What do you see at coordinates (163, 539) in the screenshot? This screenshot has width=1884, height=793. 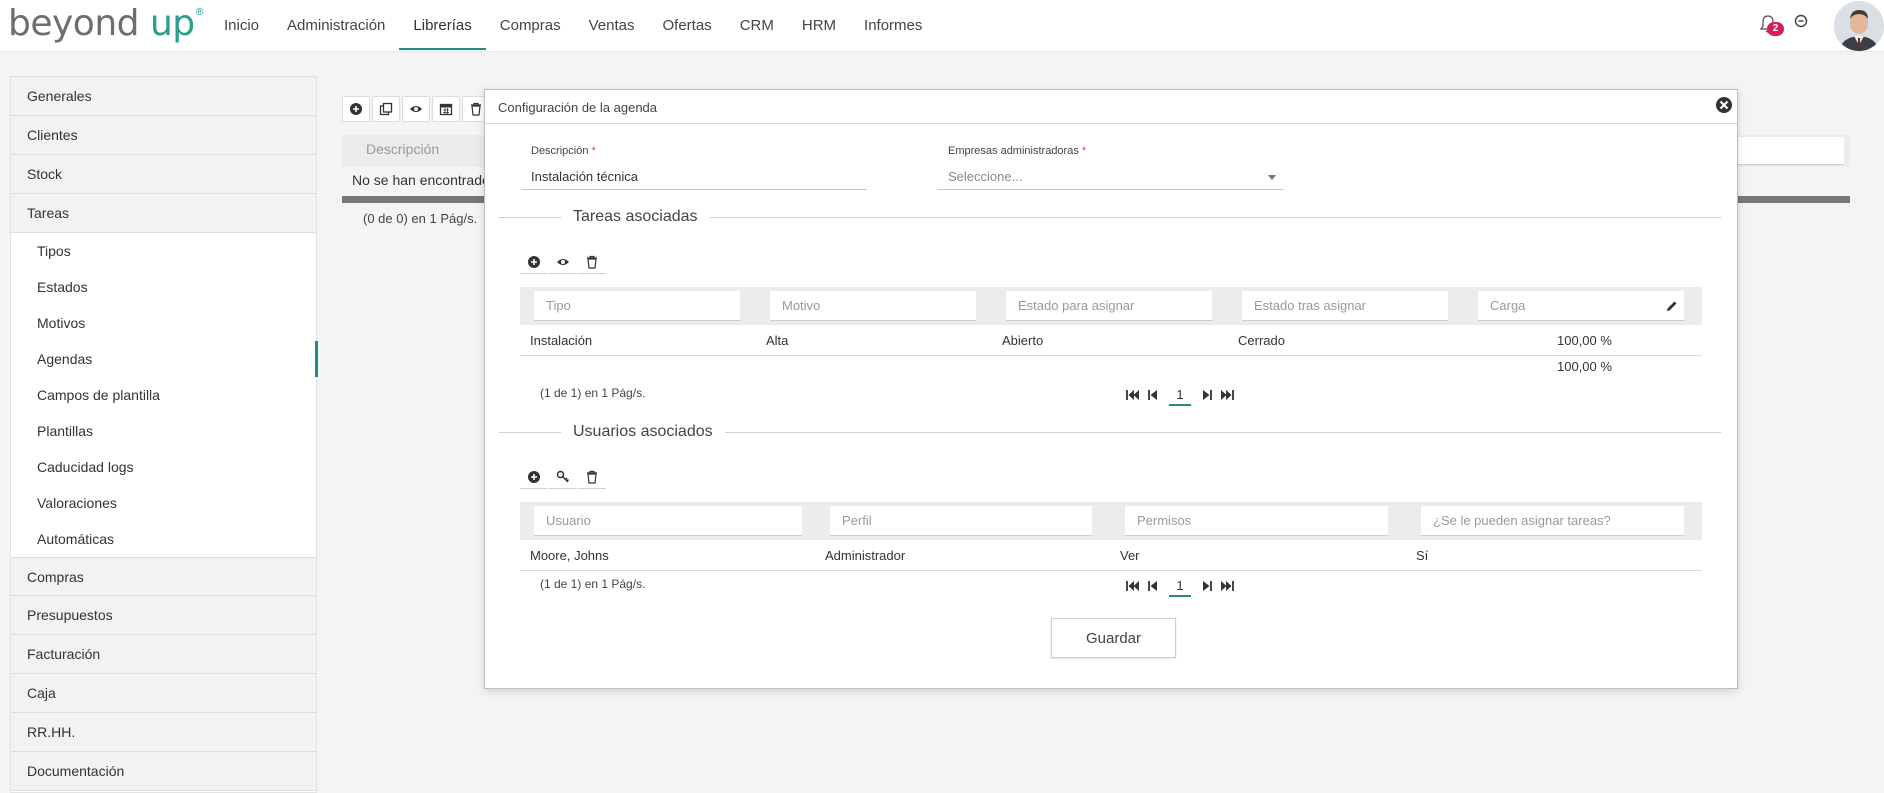 I see `sidebar-item-automaticas: Automáticas` at bounding box center [163, 539].